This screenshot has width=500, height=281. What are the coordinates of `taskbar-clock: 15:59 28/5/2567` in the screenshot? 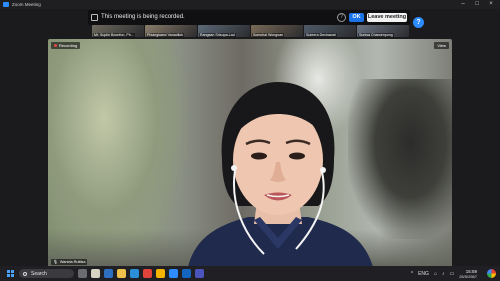 It's located at (468, 274).